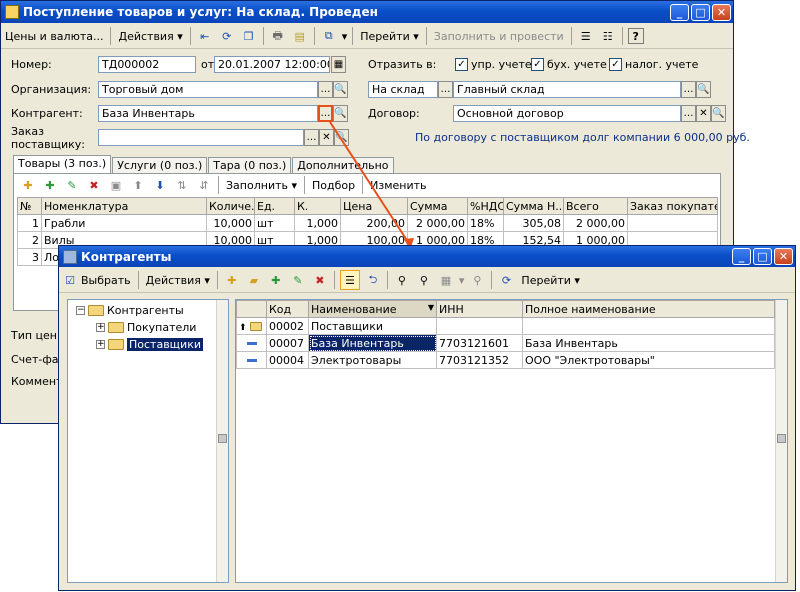  Describe the element at coordinates (317, 206) in the screenshot. I see `column-header: К.` at that location.